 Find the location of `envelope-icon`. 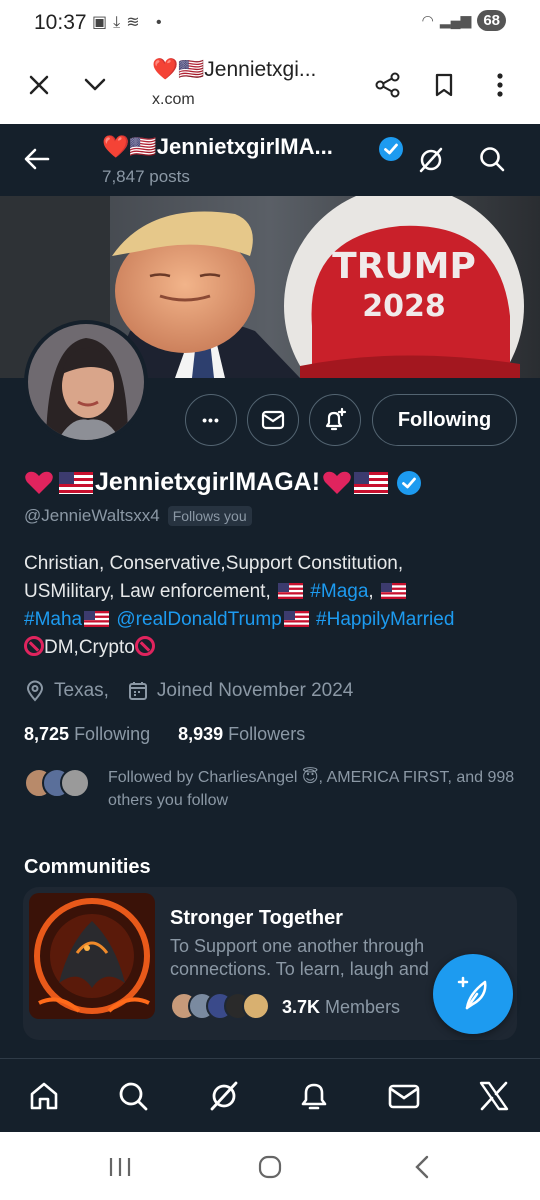

envelope-icon is located at coordinates (273, 420).